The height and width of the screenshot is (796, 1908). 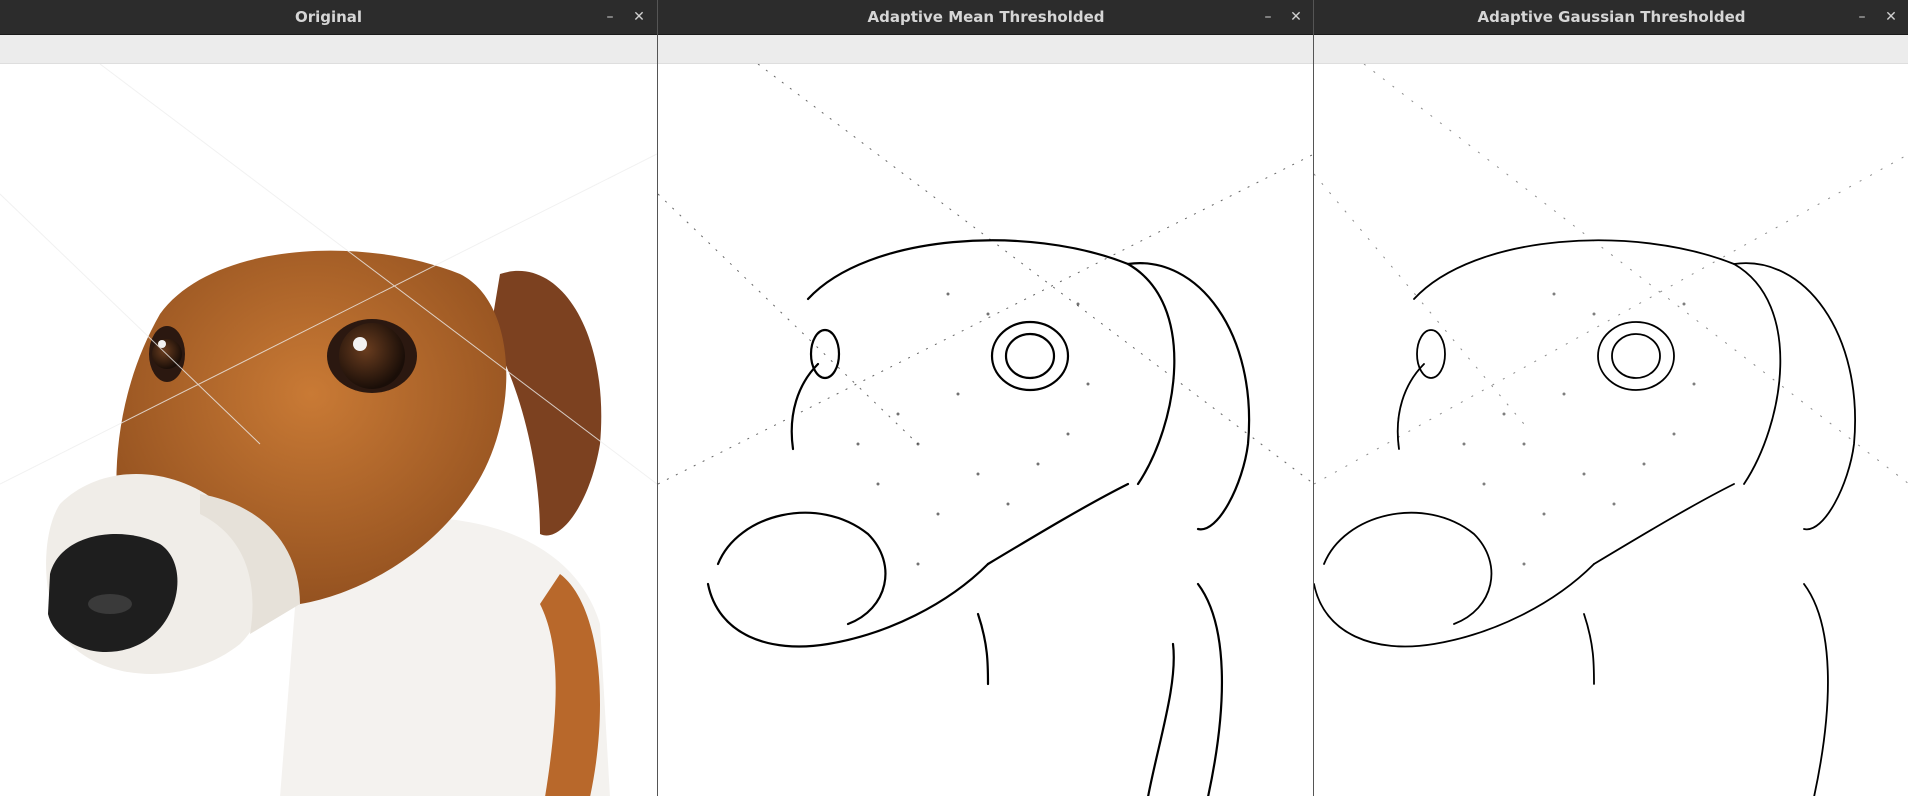 I want to click on titlebar: Adaptive Gaussian Thresholded – ✕, so click(x=1611, y=17).